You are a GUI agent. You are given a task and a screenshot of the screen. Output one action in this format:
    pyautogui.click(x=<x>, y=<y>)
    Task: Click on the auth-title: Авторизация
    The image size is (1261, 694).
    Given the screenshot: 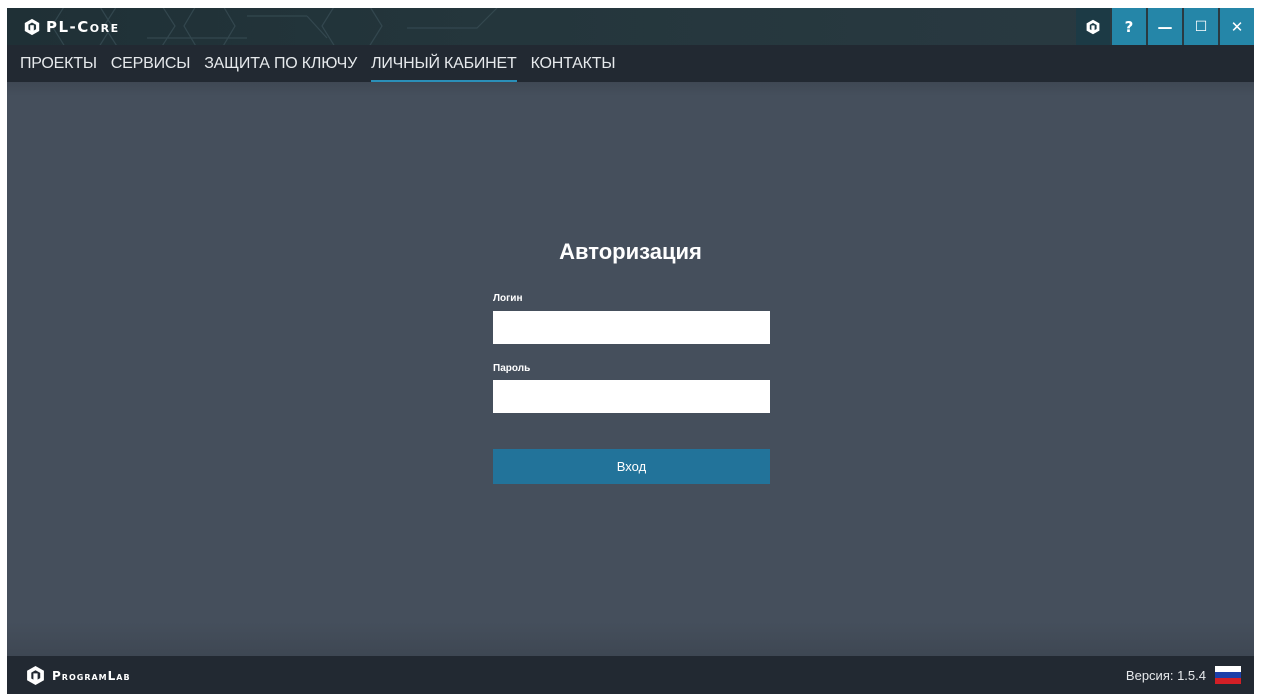 What is the action you would take?
    pyautogui.click(x=630, y=251)
    